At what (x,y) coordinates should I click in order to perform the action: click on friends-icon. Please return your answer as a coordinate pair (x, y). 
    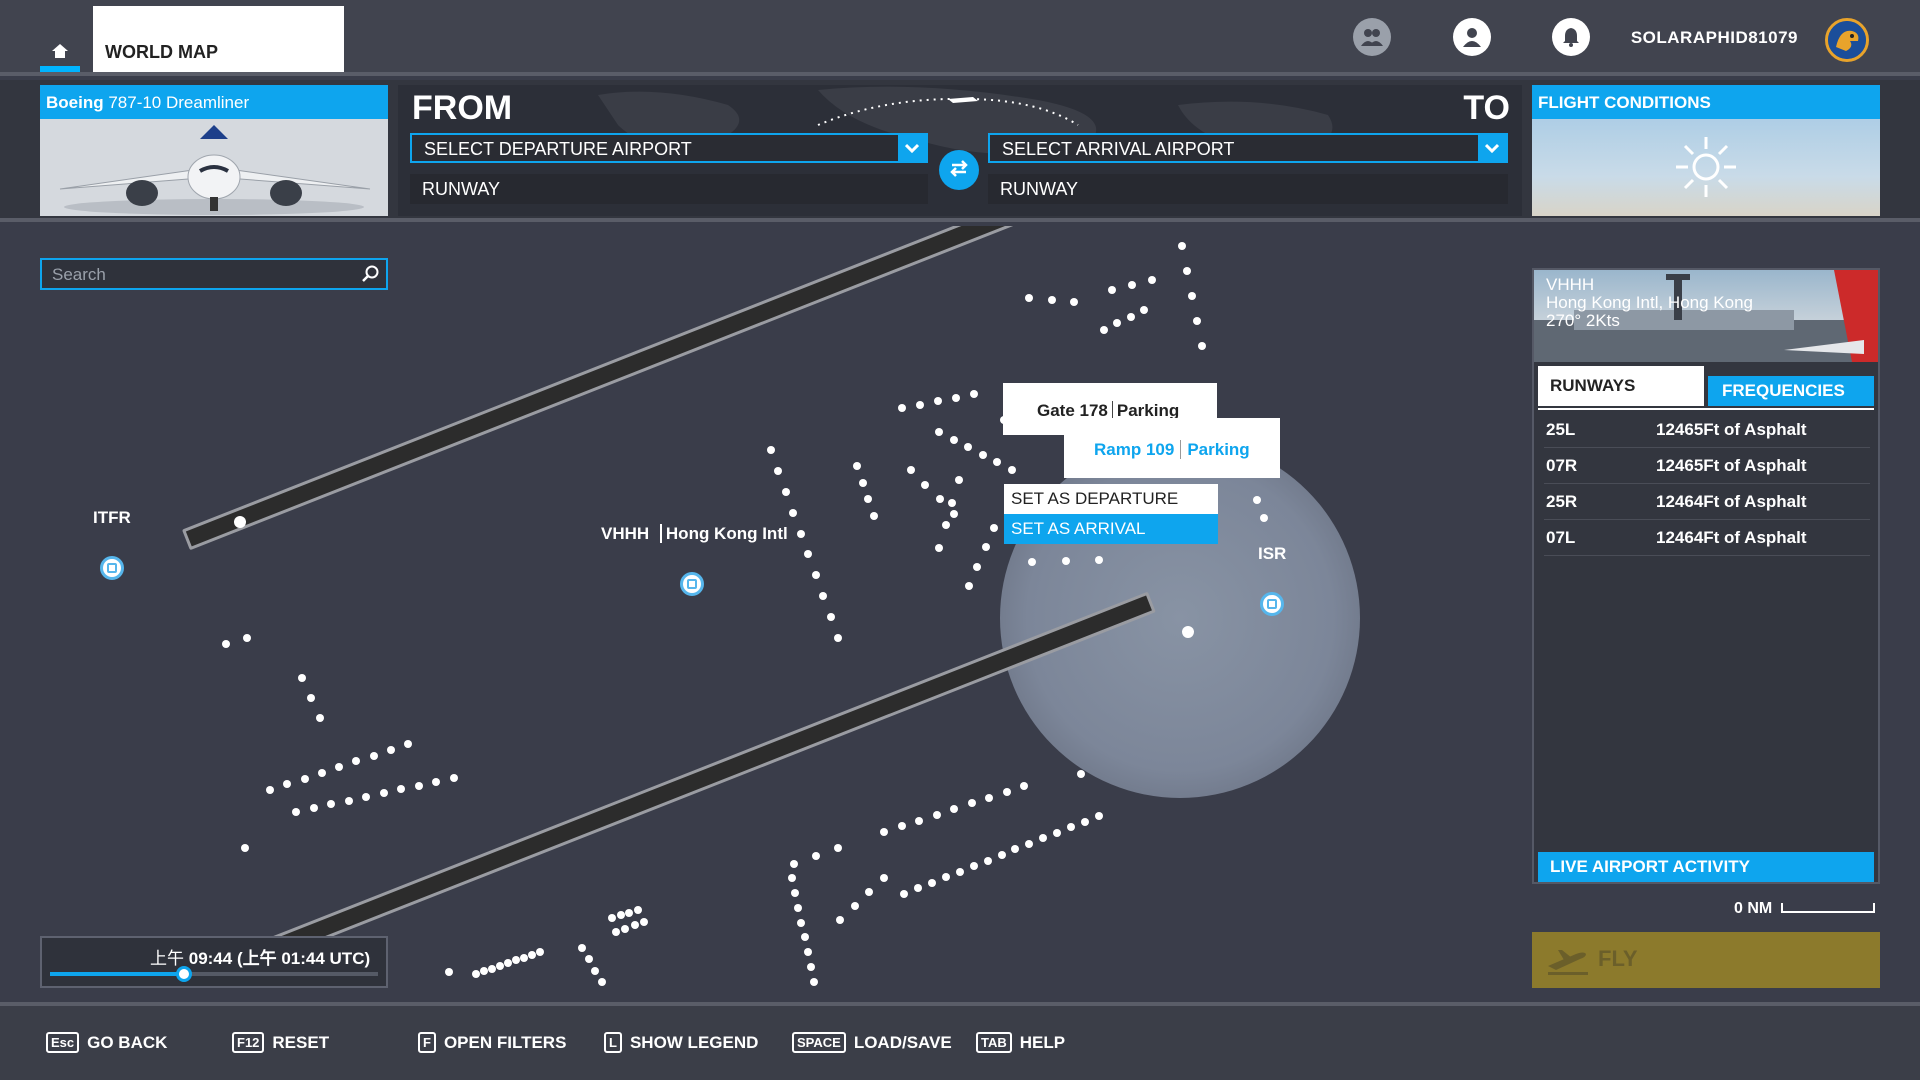
    Looking at the image, I should click on (1372, 37).